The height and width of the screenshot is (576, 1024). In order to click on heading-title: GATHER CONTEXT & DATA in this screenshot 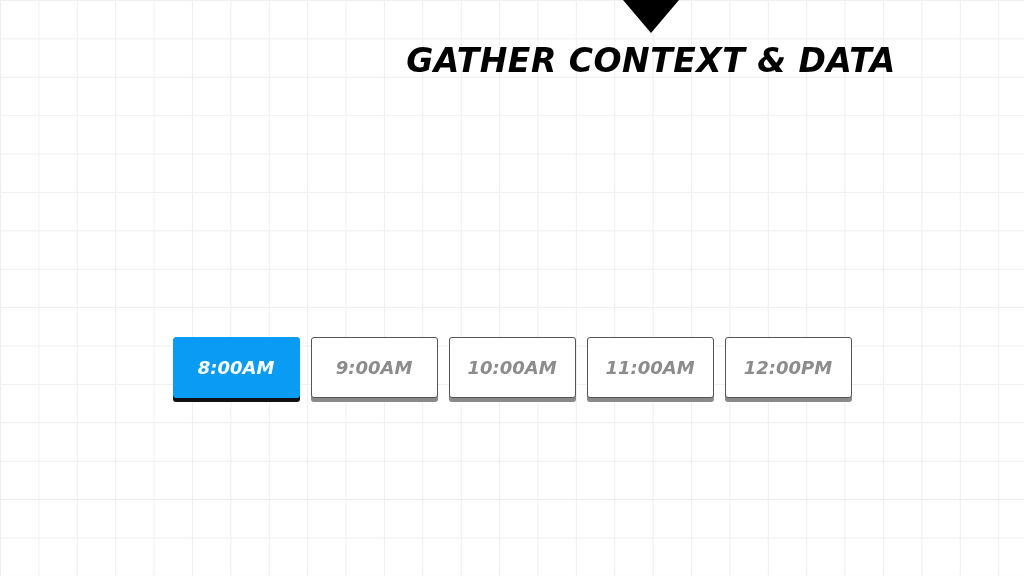, I will do `click(651, 60)`.